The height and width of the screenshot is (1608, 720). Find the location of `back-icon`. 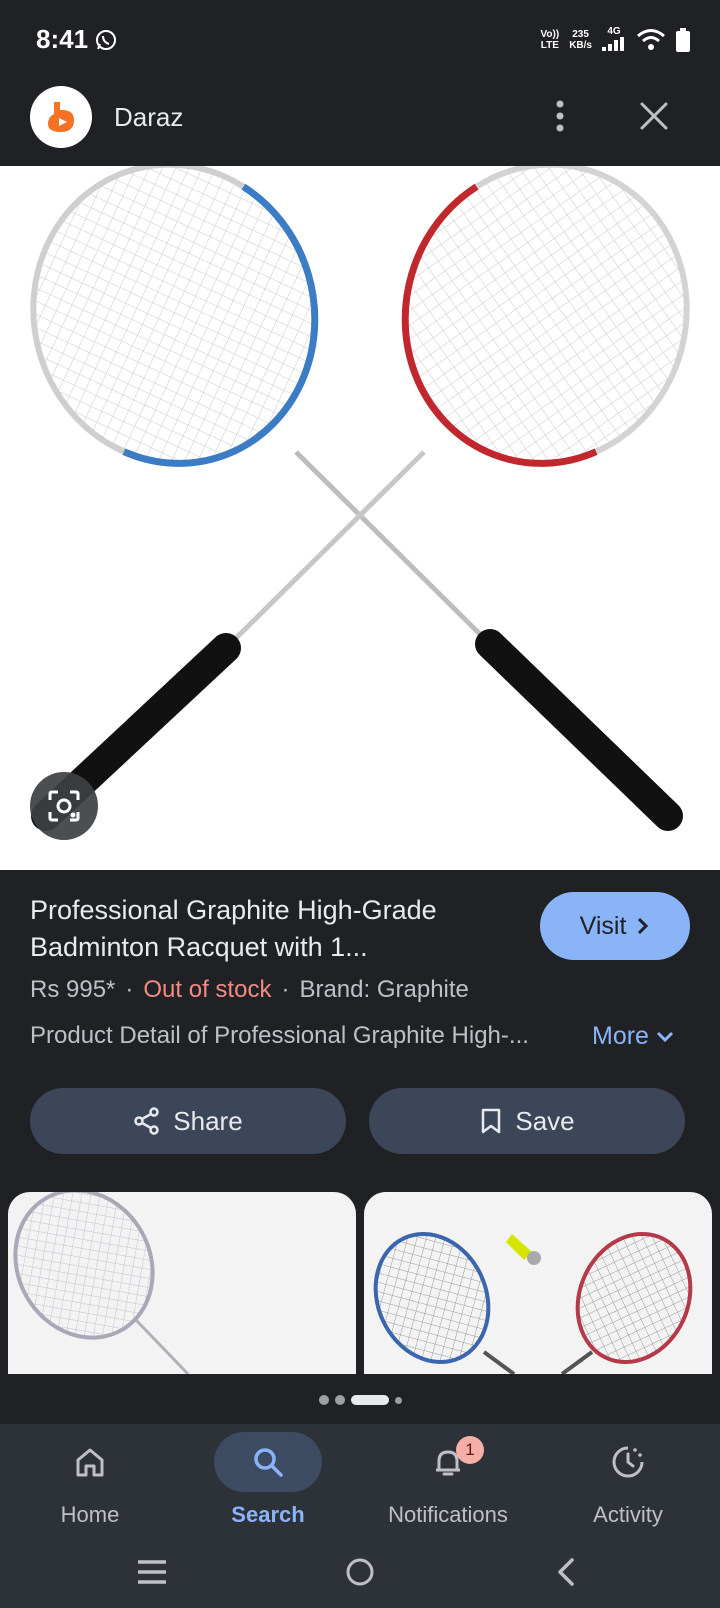

back-icon is located at coordinates (566, 1572).